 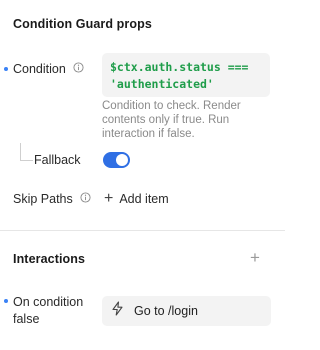 I want to click on action-label: Go to /login, so click(x=166, y=311).